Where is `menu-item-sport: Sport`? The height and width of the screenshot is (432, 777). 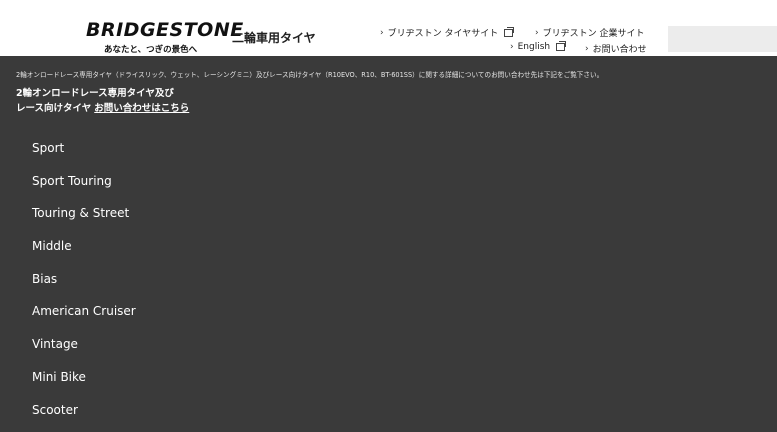 menu-item-sport: Sport is located at coordinates (84, 154).